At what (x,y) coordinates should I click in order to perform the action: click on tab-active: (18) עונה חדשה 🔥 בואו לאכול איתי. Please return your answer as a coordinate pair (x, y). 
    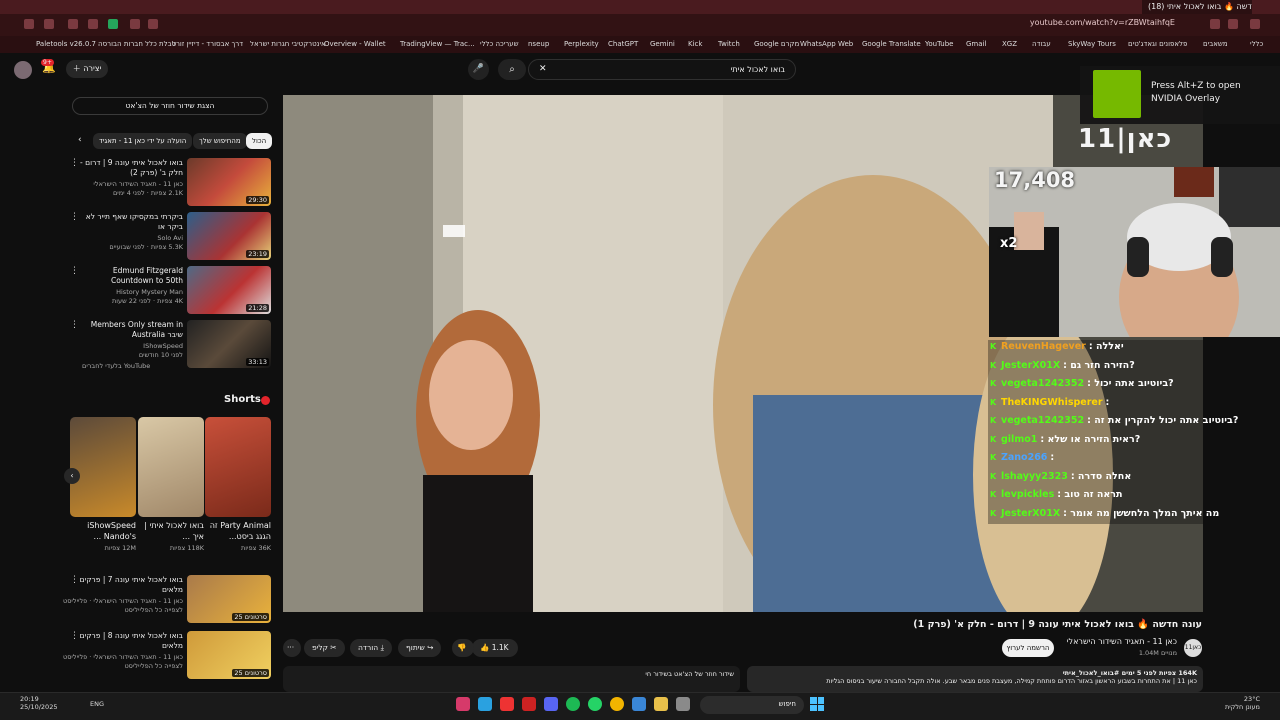
    Looking at the image, I should click on (1197, 7).